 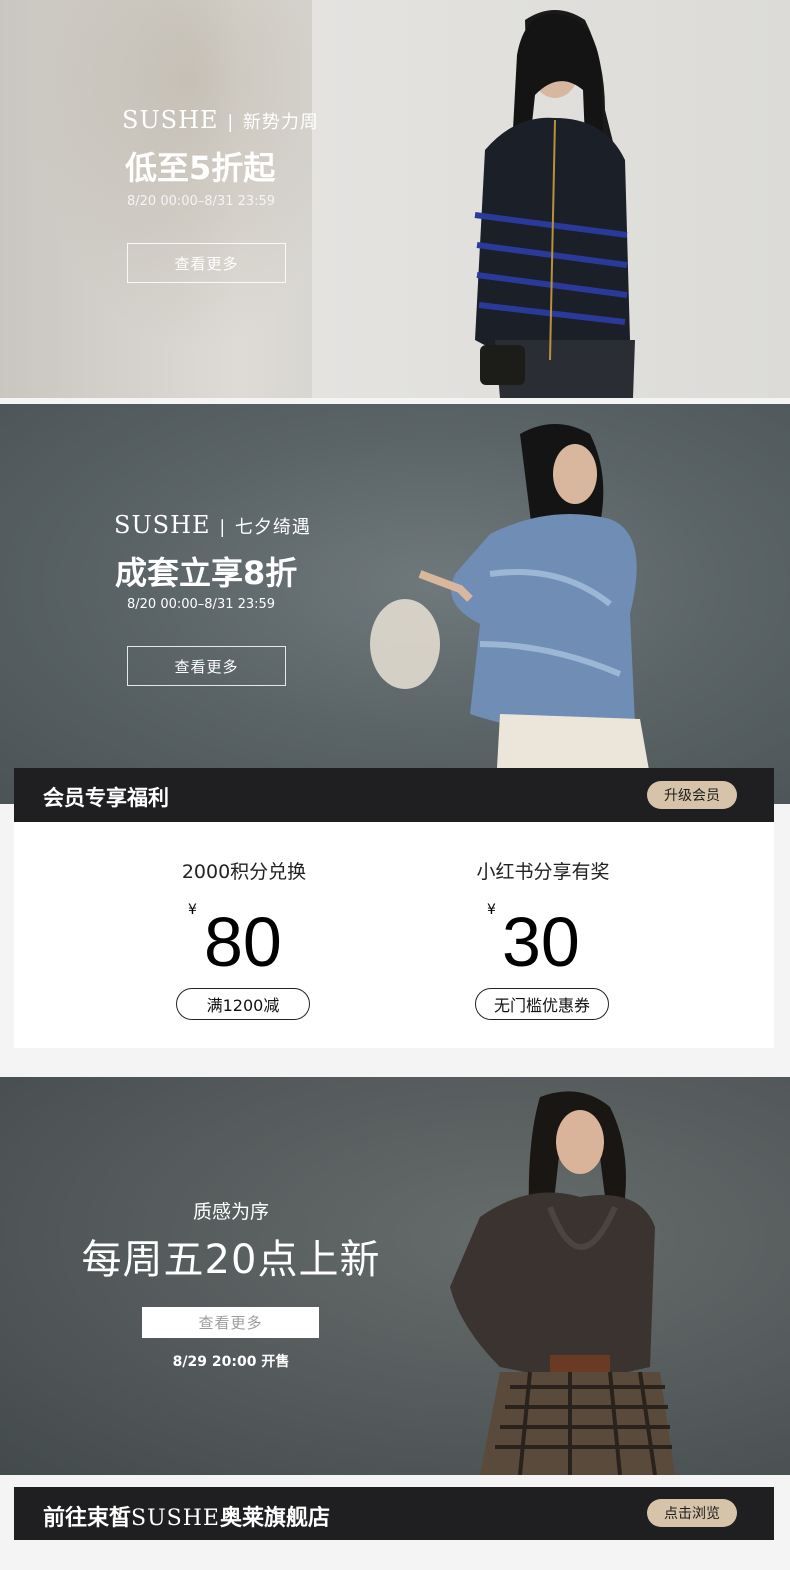 I want to click on outlet-store-link: 前往束皙SUSHE奥莱旗舰店 点击浏览, so click(x=394, y=1513).